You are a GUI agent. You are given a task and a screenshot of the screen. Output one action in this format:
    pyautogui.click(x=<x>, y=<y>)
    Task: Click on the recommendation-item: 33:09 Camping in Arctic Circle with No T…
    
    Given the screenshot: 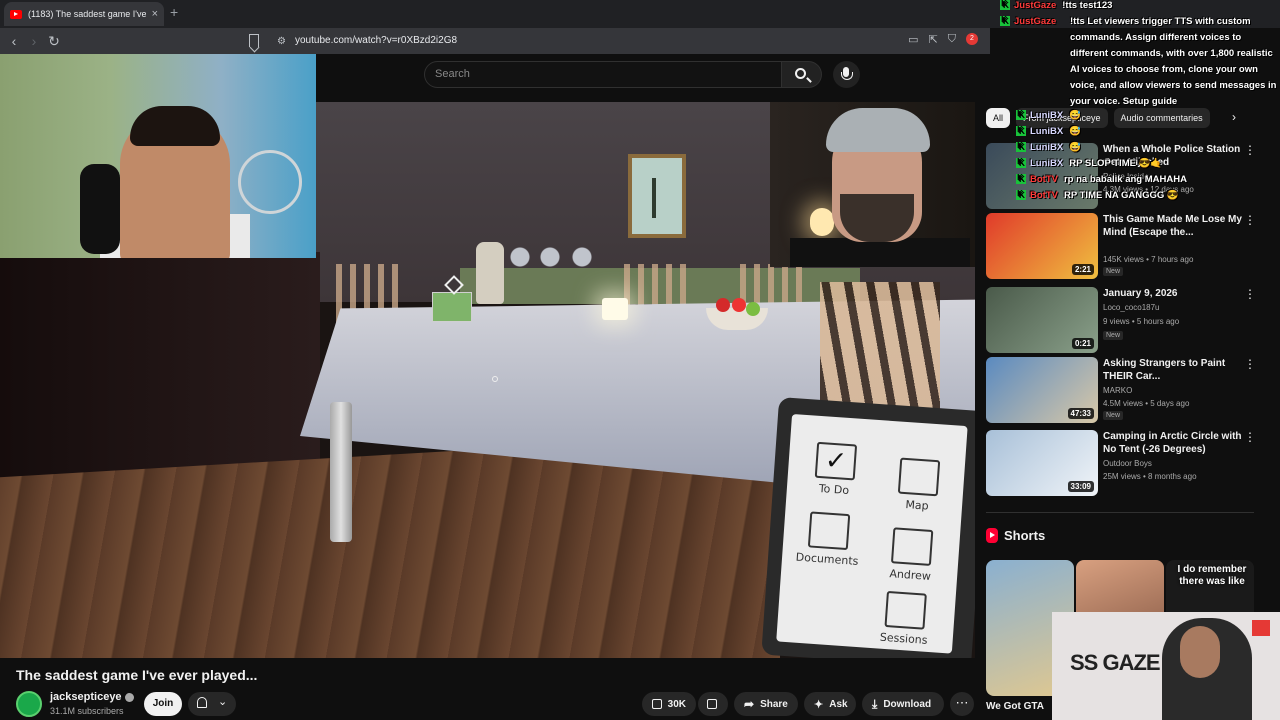 What is the action you would take?
    pyautogui.click(x=1126, y=464)
    